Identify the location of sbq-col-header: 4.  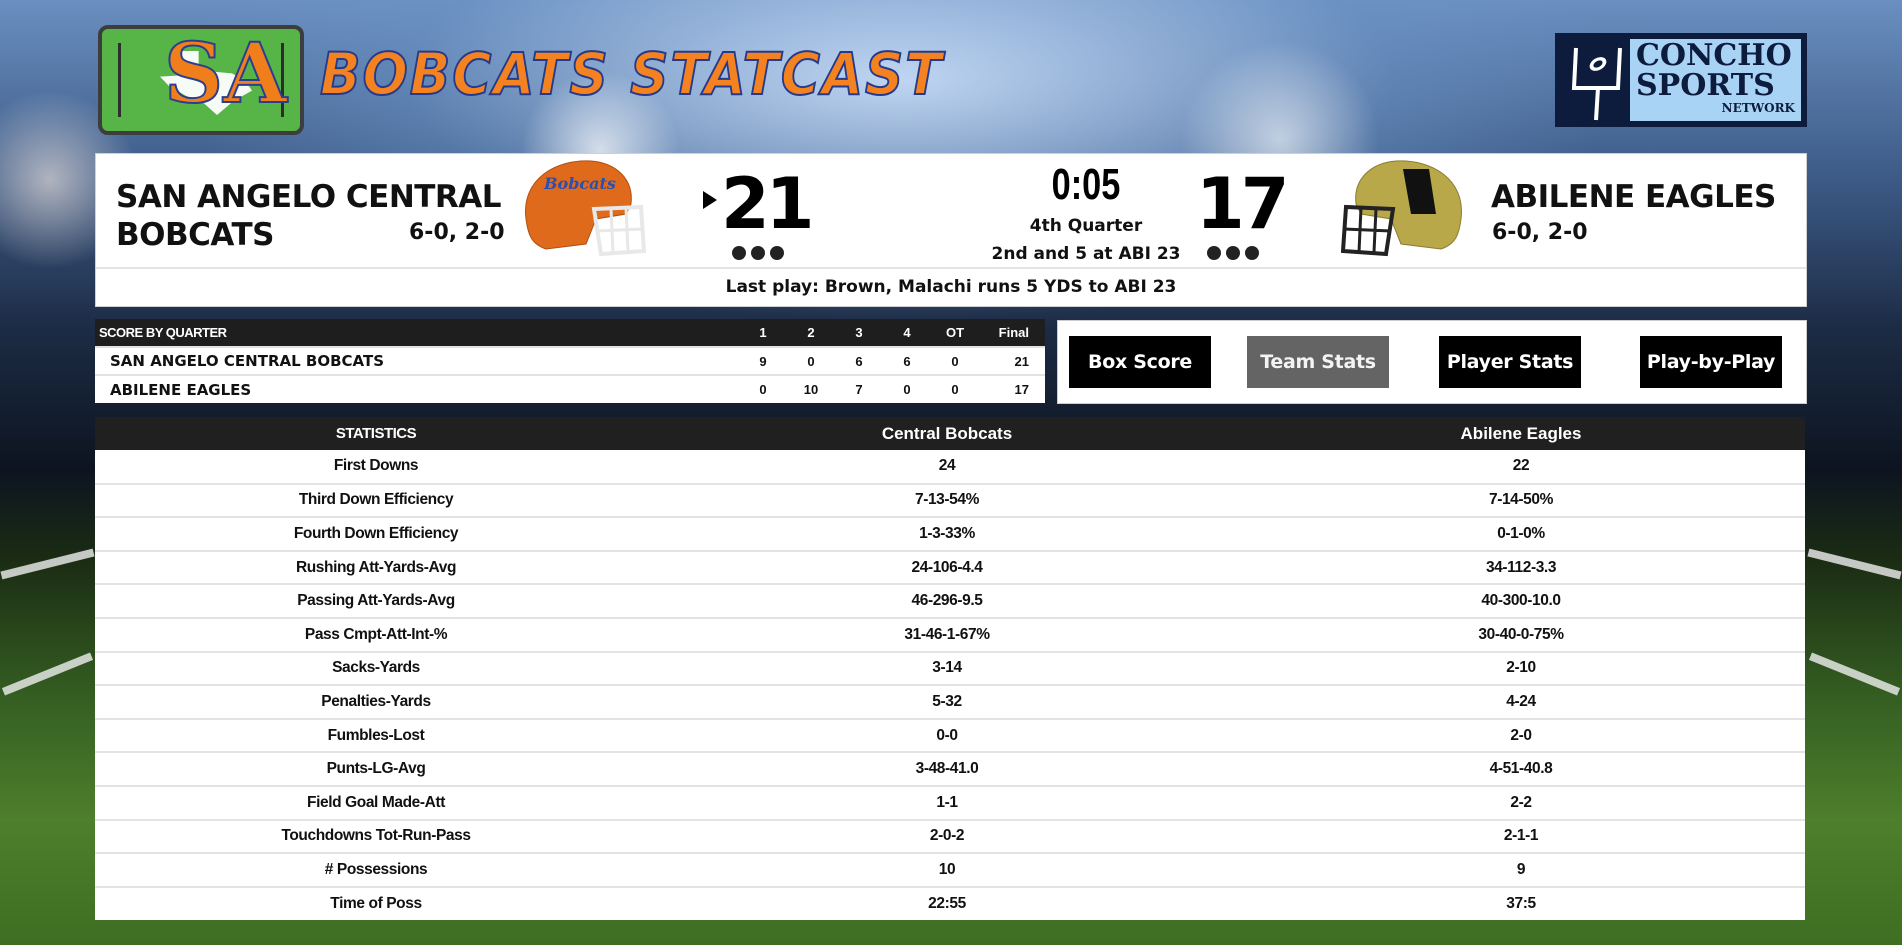
(907, 333).